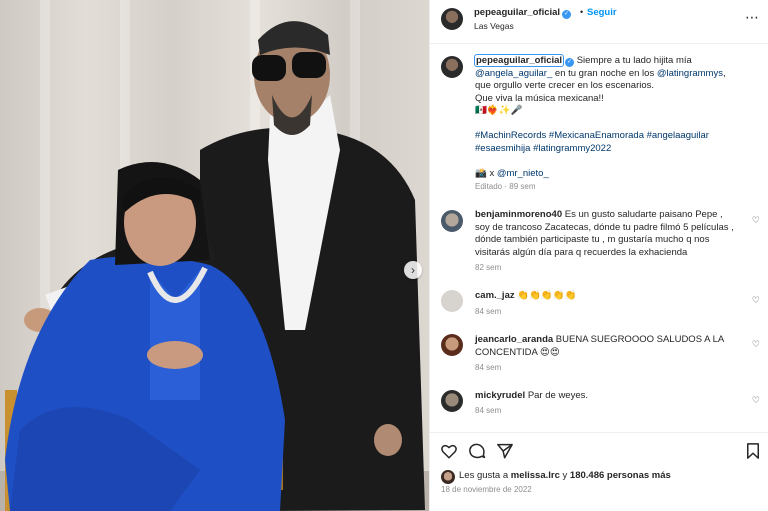 This screenshot has height=511, width=768. I want to click on liker-username: melissa.lrc, so click(535, 475).